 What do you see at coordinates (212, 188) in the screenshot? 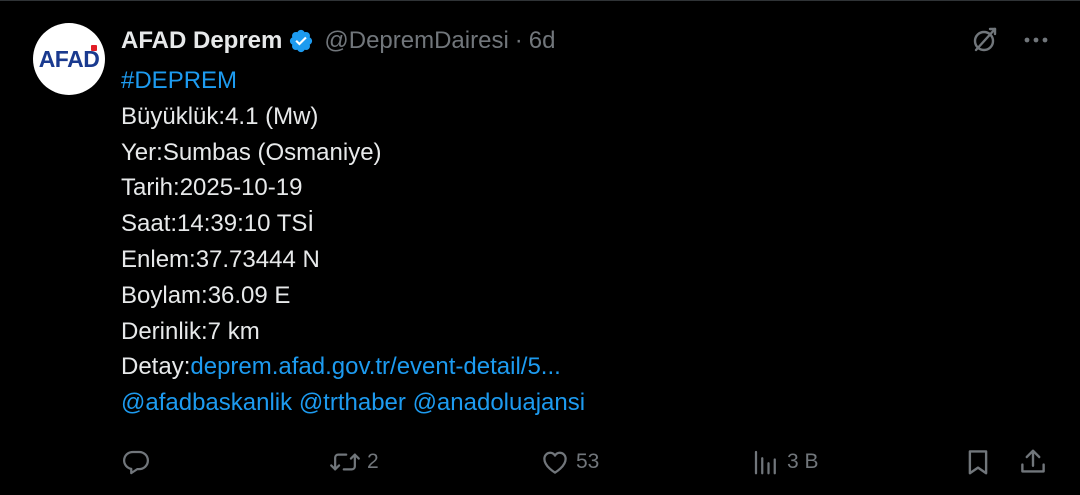
I see `date-line: Tarih:2025-10-19` at bounding box center [212, 188].